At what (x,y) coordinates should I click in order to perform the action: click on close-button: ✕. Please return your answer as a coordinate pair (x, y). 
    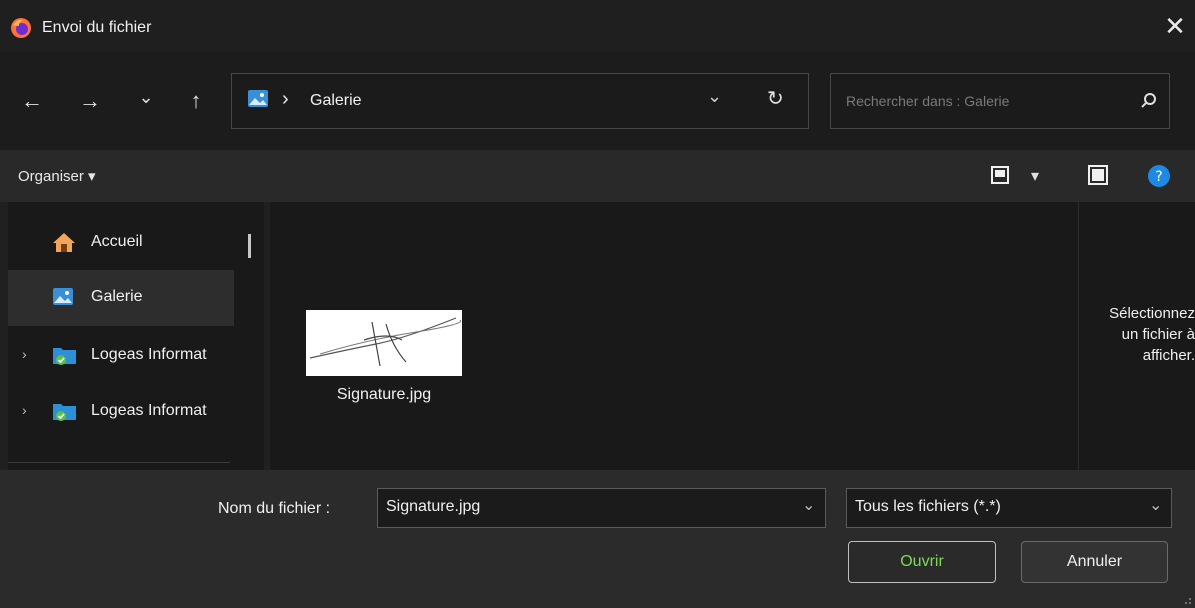
    Looking at the image, I should click on (1175, 26).